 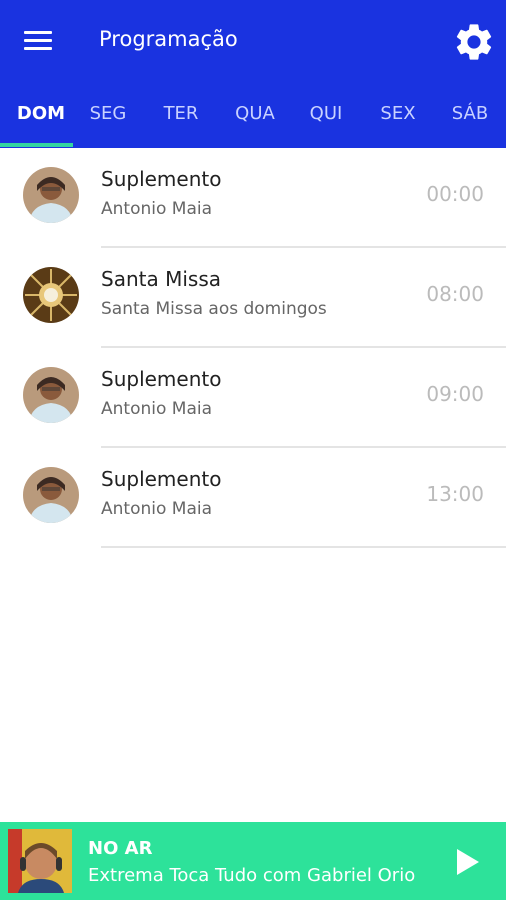 What do you see at coordinates (108, 115) in the screenshot?
I see `tab-seg: SEG` at bounding box center [108, 115].